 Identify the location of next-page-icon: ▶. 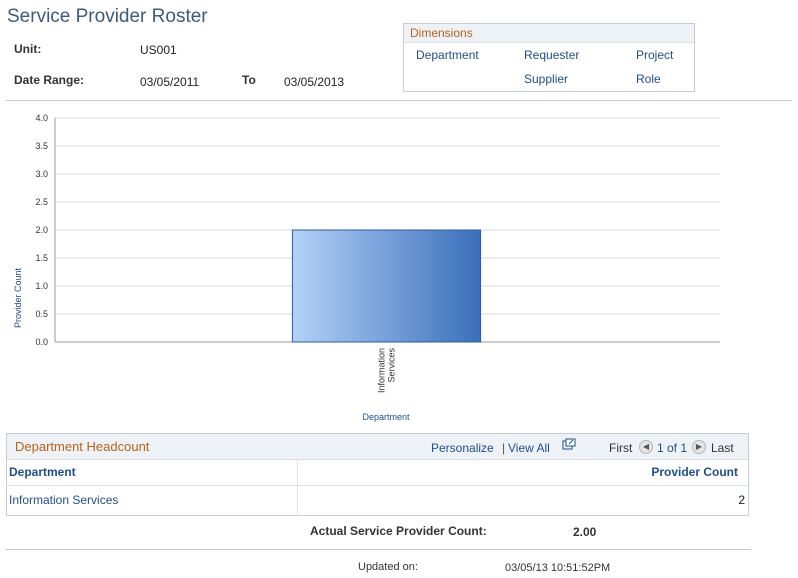
(699, 447).